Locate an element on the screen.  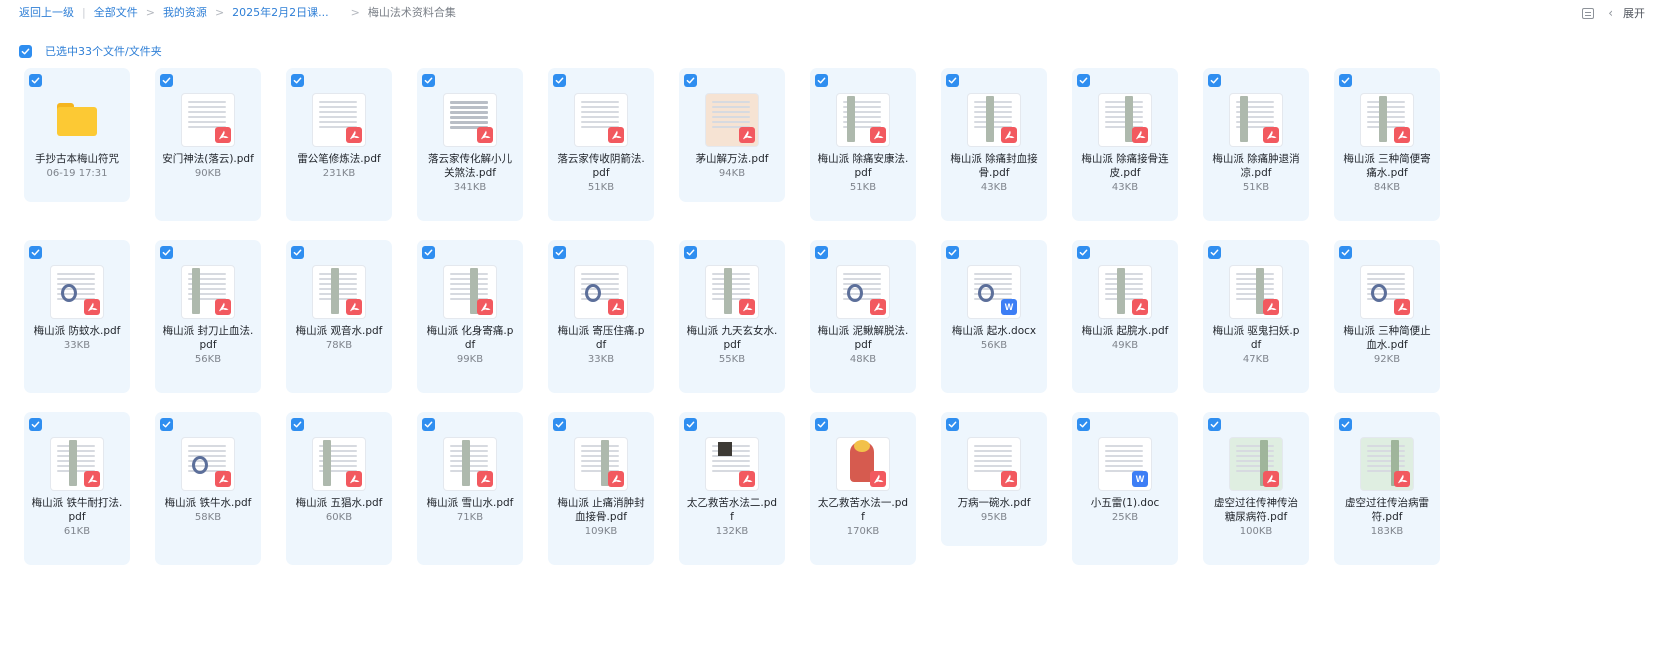
file-card: 梅山派 铁牛水.pdf 58KB is located at coordinates (208, 488).